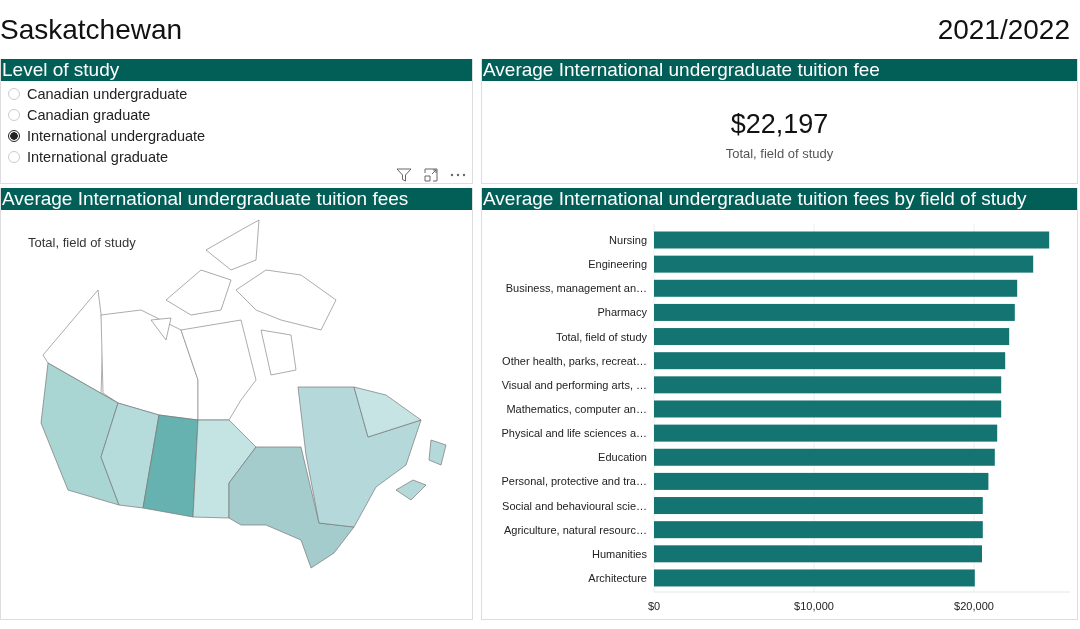  Describe the element at coordinates (779, 153) in the screenshot. I see `kpi-label: Total, field of study` at that location.